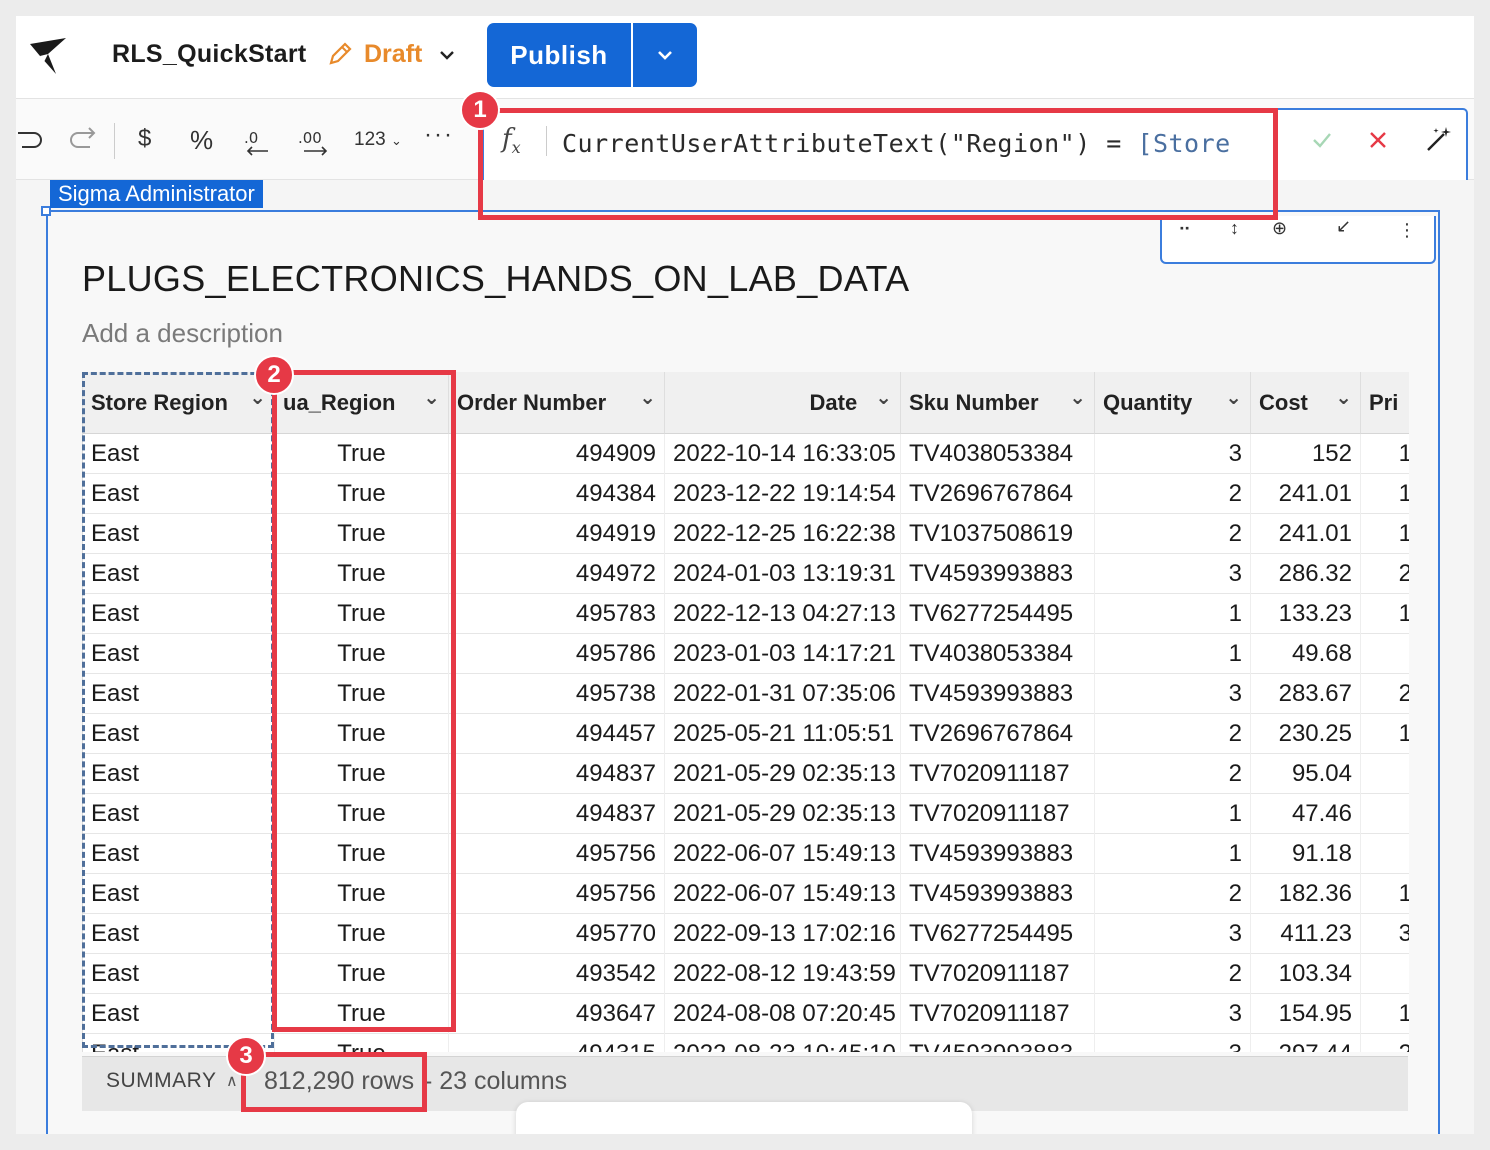  I want to click on increase-decimal-icon: .00, so click(316, 142).